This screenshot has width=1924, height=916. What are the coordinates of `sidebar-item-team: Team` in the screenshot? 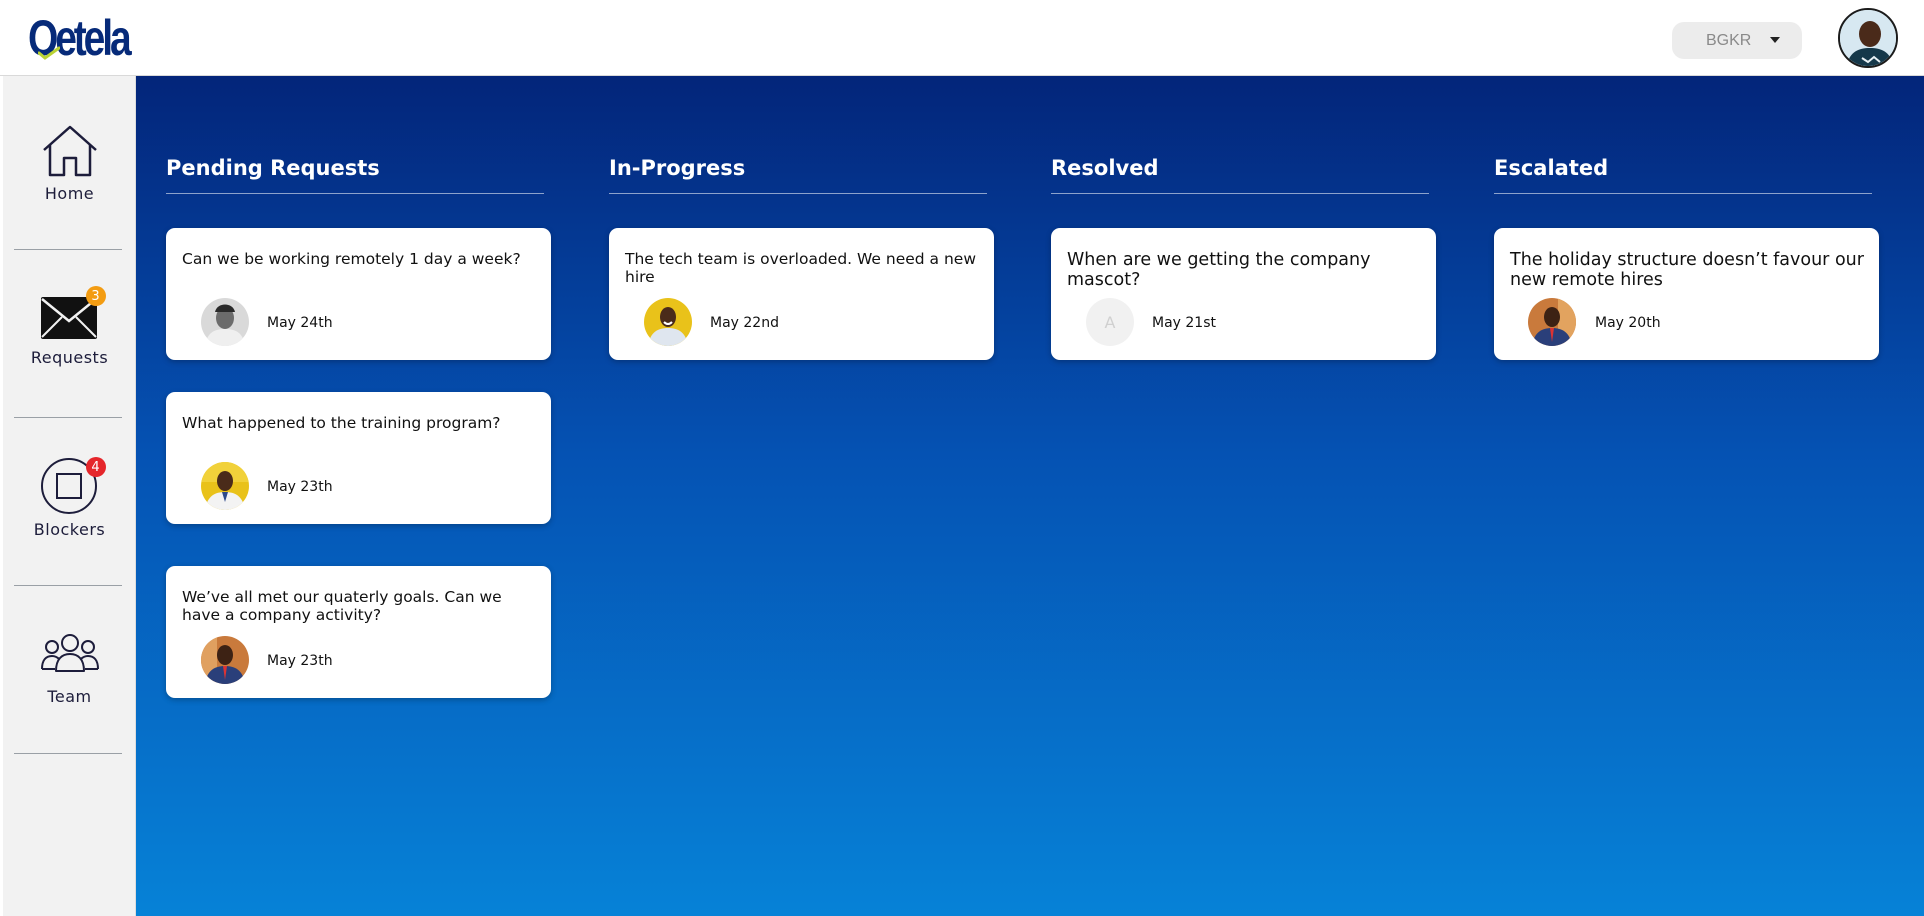 It's located at (69, 669).